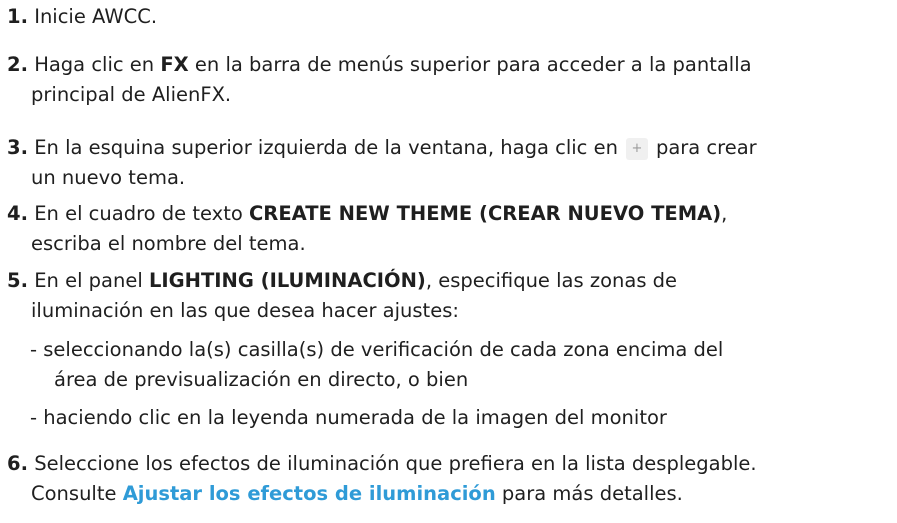 Image resolution: width=897 pixels, height=523 pixels. I want to click on step-bold-term: LIGHTING (ILUMINACIÓN), so click(287, 280).